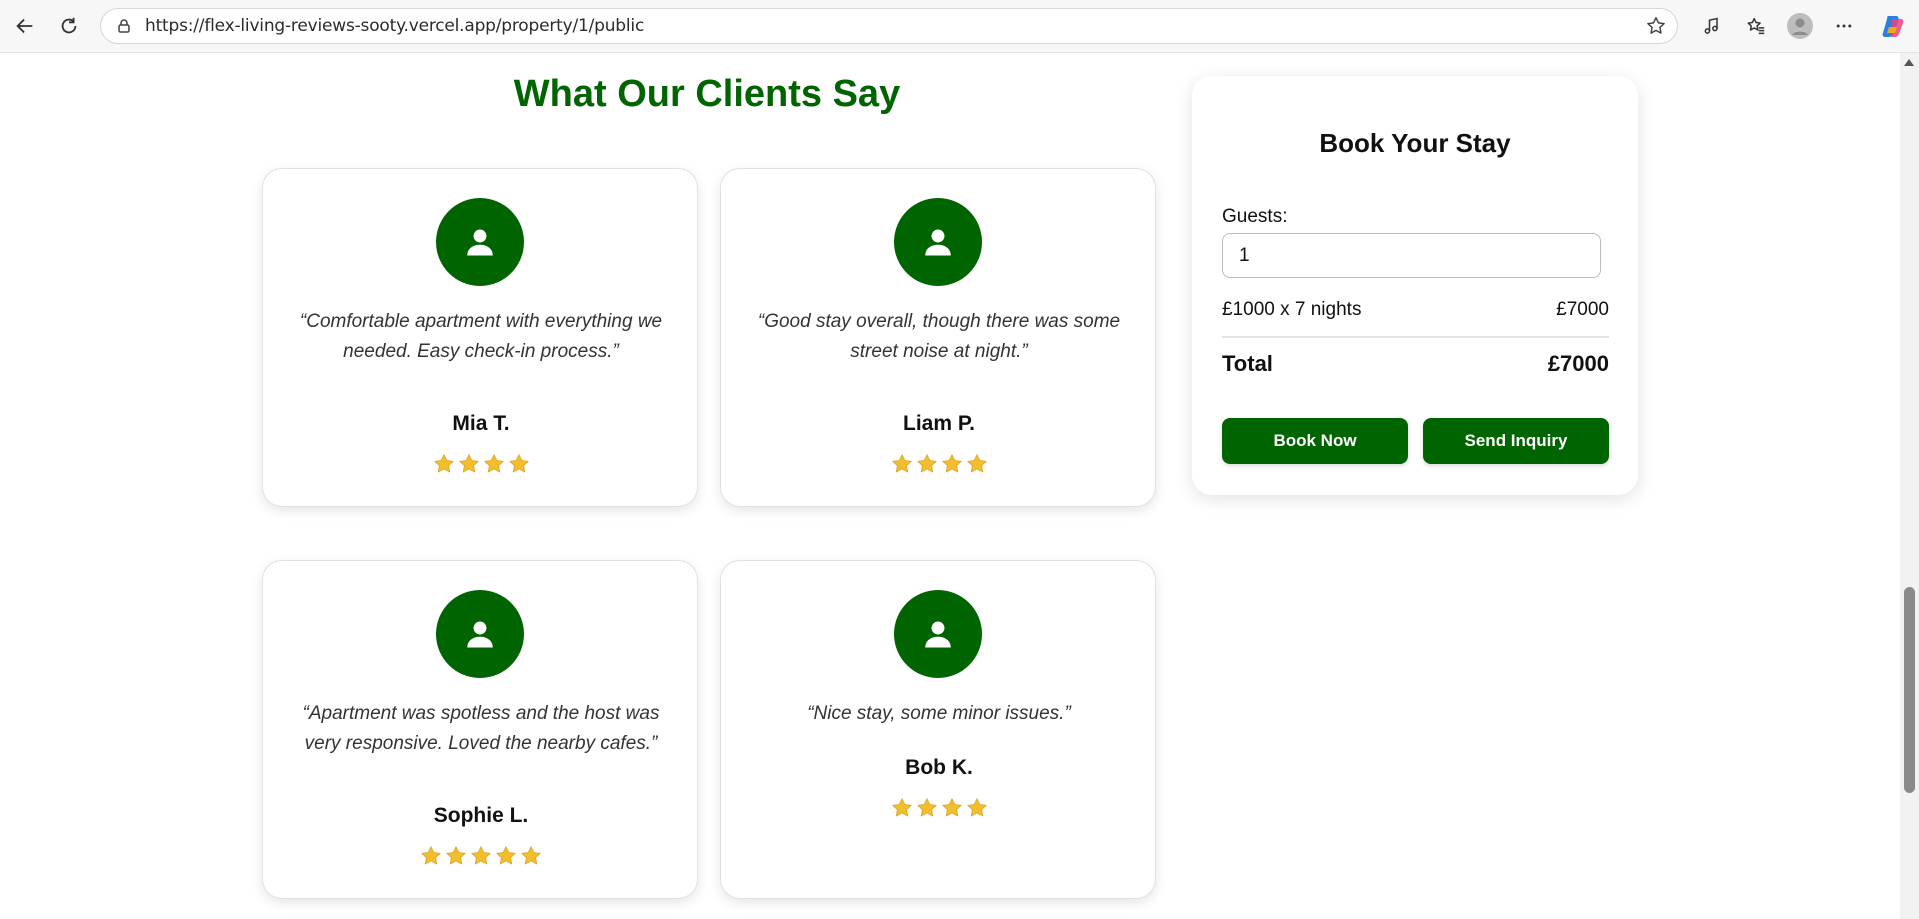  I want to click on vertical-scrollbar, so click(1909, 486).